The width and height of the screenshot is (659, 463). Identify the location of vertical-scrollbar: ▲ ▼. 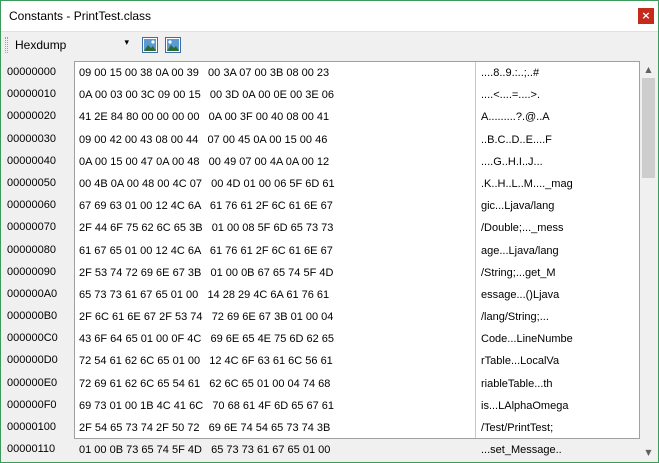
(648, 261).